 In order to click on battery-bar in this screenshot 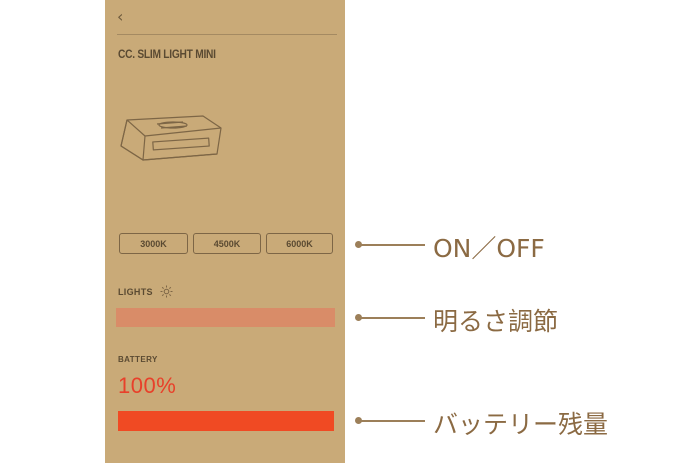, I will do `click(226, 421)`.